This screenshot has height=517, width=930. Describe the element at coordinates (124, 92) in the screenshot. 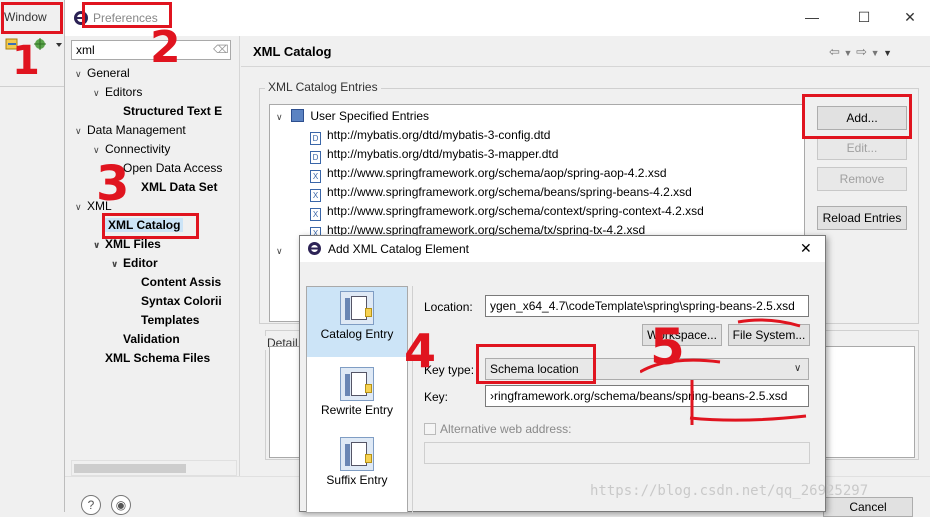

I see `tree-item-label: Editors` at that location.